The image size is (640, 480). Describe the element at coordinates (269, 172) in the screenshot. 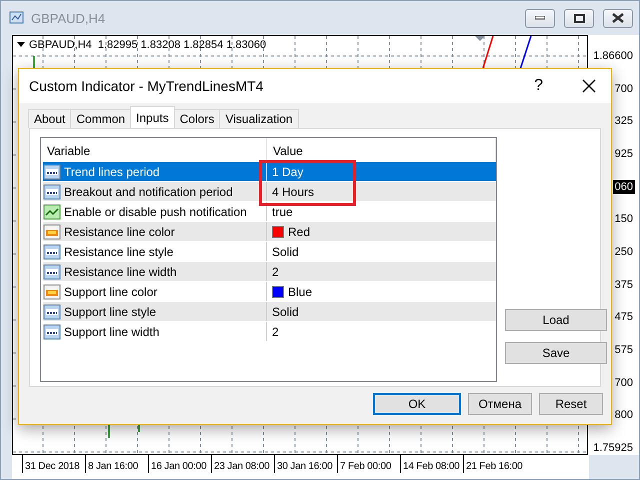

I see `table-row: Trend lines period 1 Day` at that location.